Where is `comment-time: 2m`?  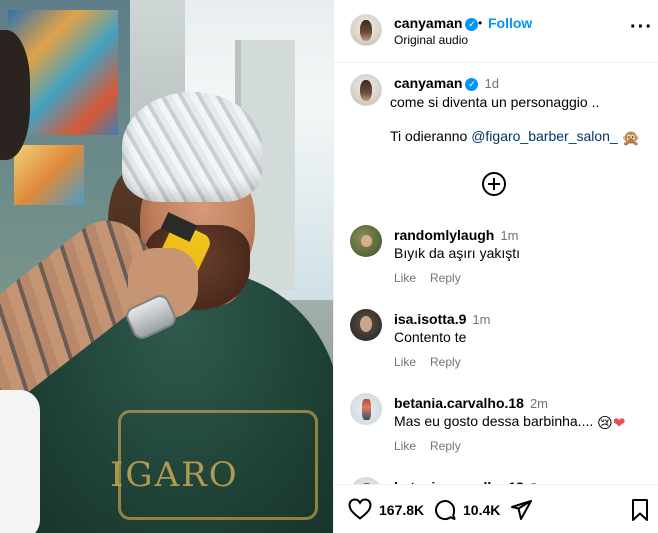
comment-time: 2m is located at coordinates (539, 403).